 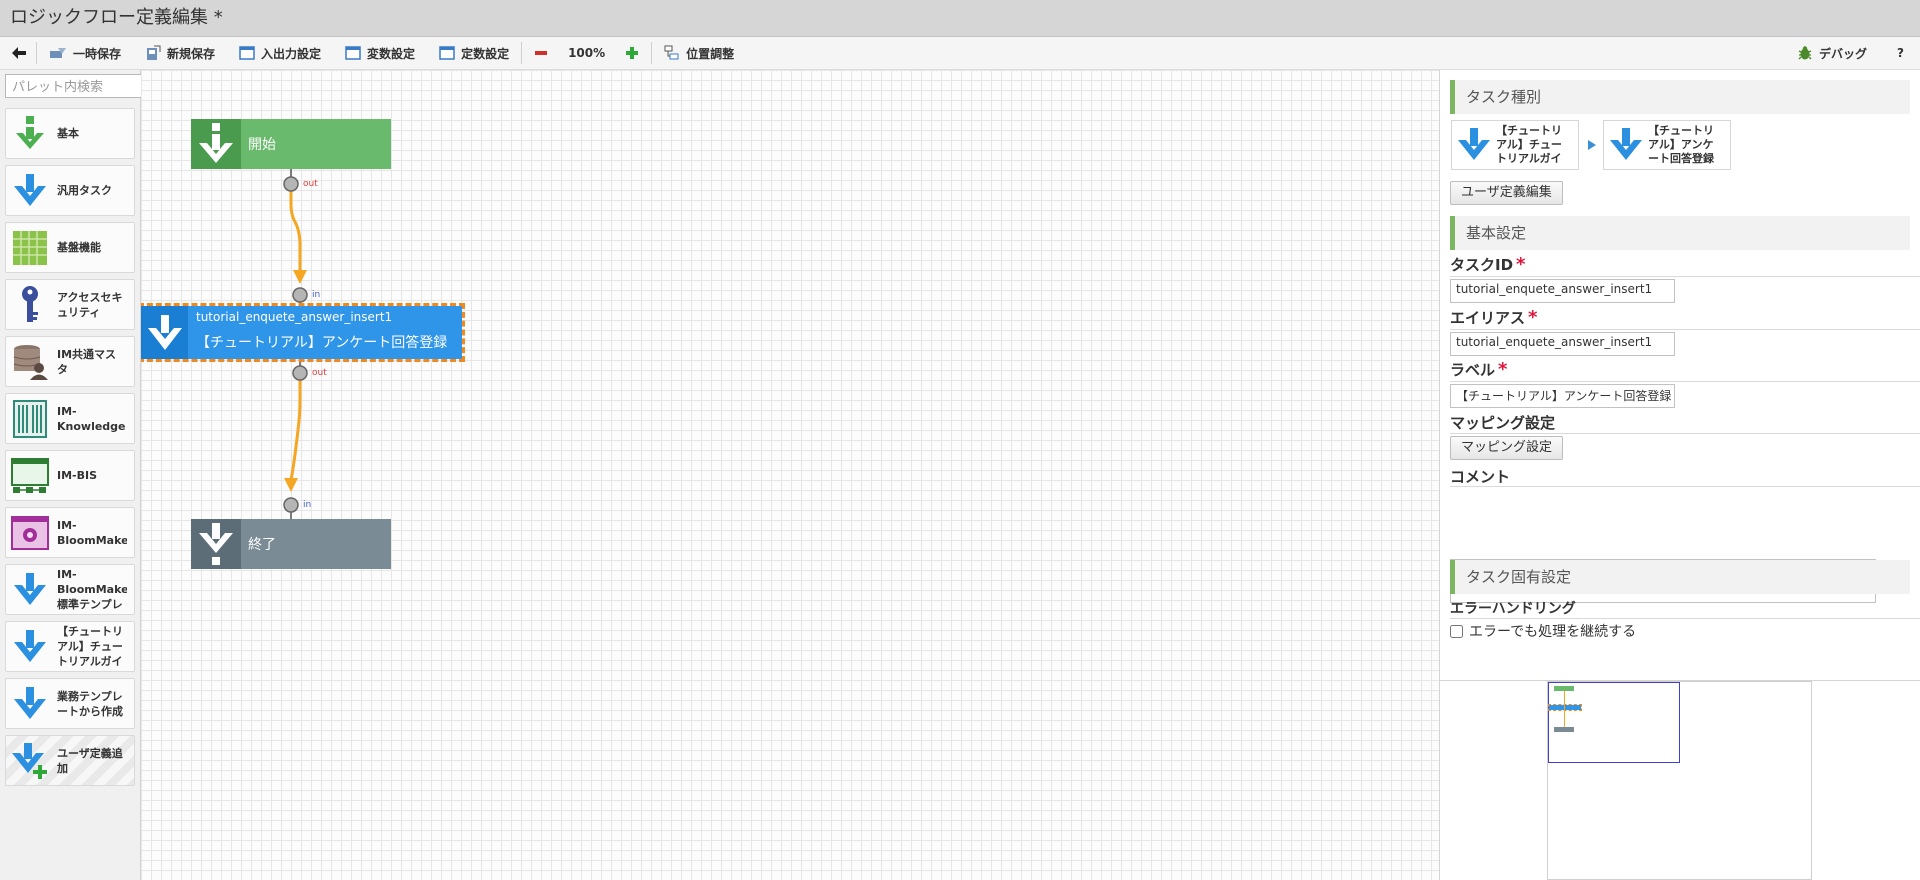 I want to click on start-node-label: 開始, so click(x=262, y=145).